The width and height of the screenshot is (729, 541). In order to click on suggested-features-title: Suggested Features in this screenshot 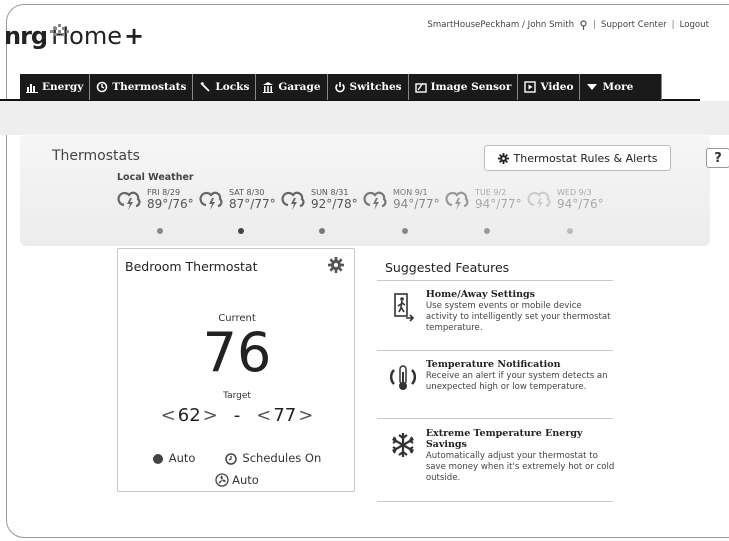, I will do `click(447, 267)`.